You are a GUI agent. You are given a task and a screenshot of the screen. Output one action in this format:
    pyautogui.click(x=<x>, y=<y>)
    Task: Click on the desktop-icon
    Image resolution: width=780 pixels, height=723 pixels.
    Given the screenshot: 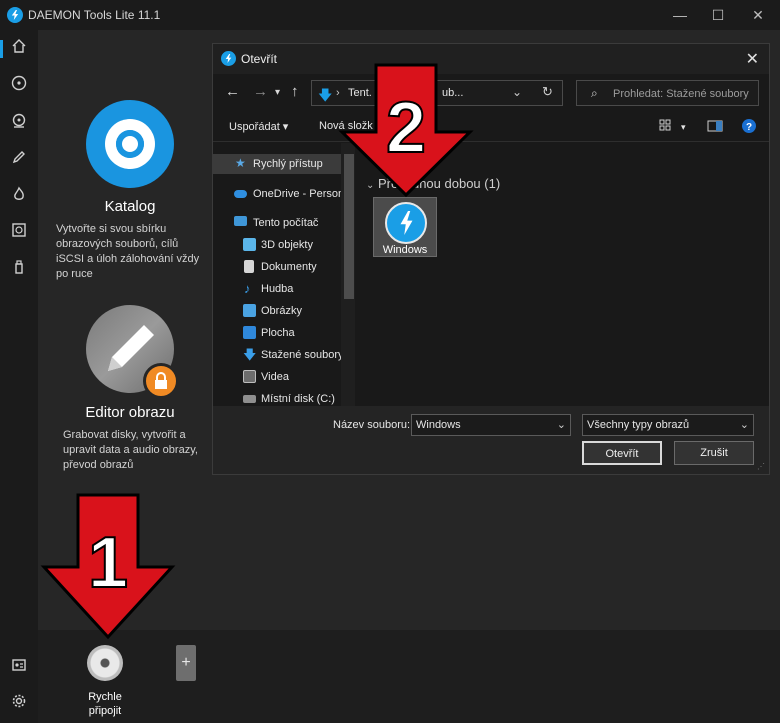 What is the action you would take?
    pyautogui.click(x=249, y=332)
    